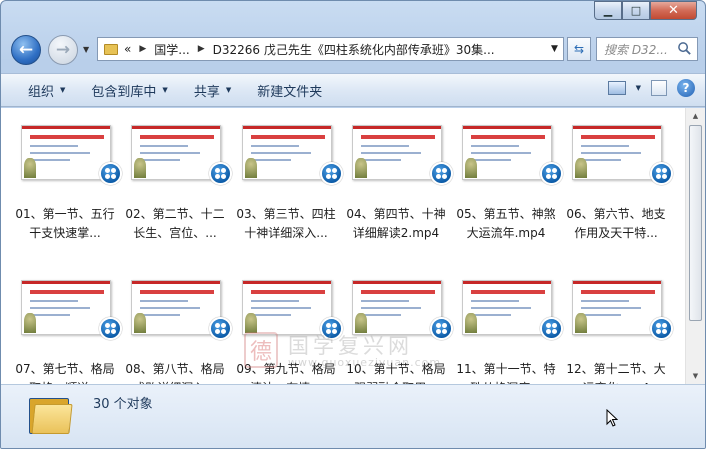  What do you see at coordinates (508, 184) in the screenshot?
I see `file-item: 05、第五节、神煞 大运流年.mp4` at bounding box center [508, 184].